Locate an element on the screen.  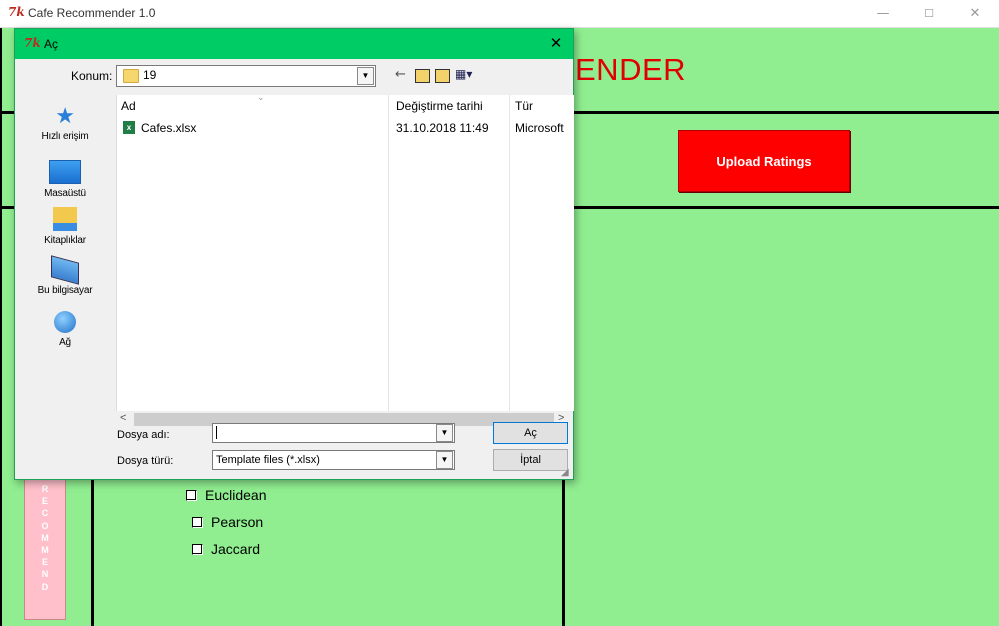
computer-icon is located at coordinates (65, 270).